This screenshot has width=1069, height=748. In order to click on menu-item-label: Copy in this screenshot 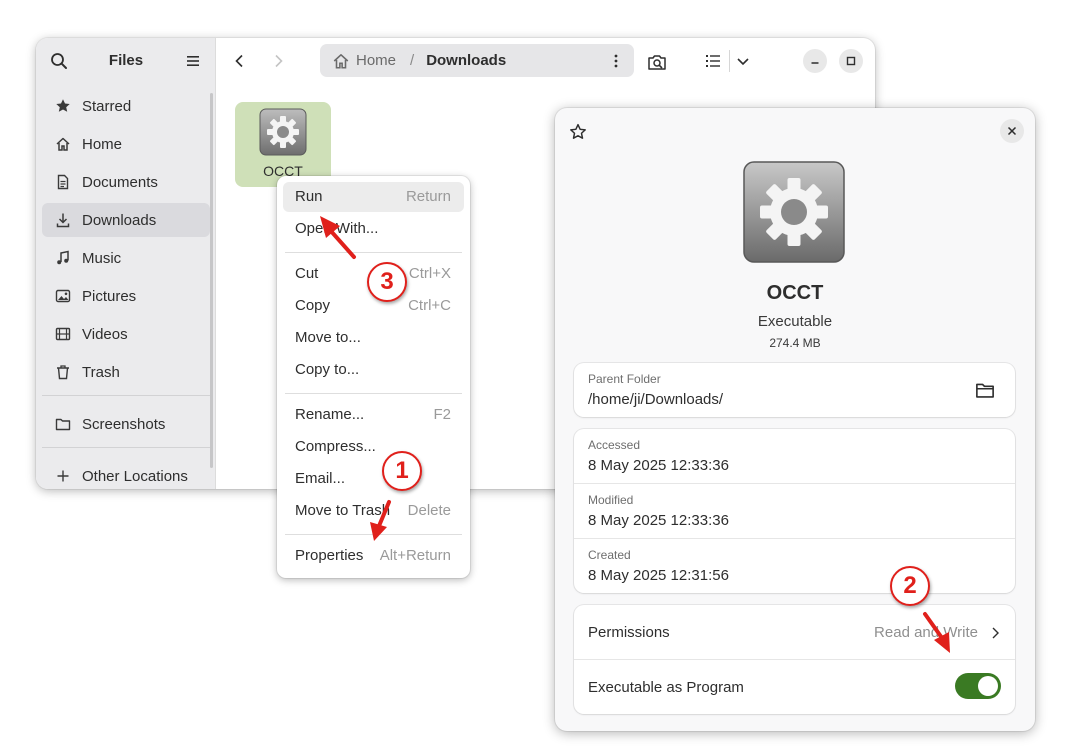, I will do `click(313, 305)`.